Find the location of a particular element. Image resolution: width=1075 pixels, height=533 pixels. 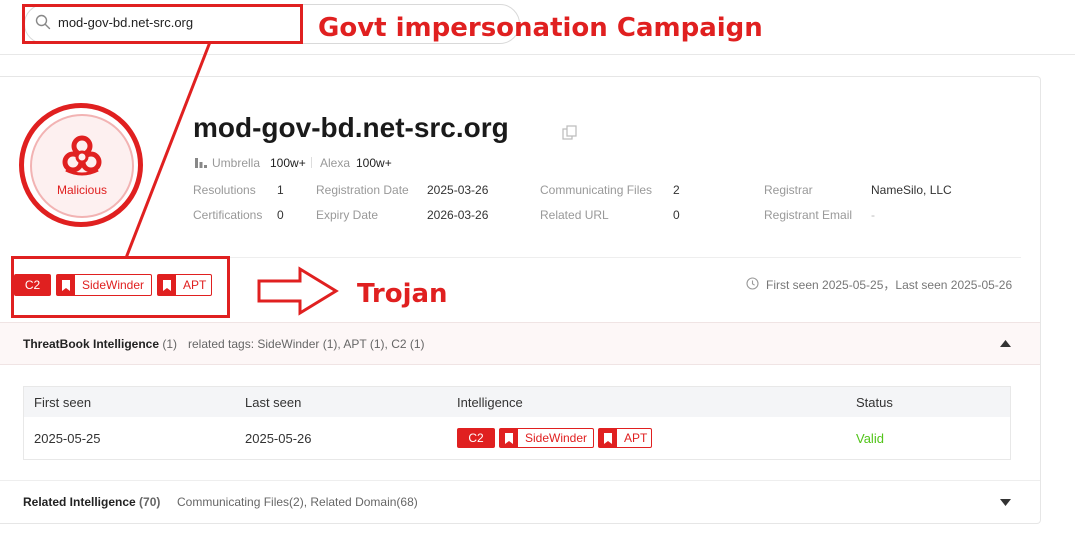

annotation-campaign-label: Govt impersonation Campaign is located at coordinates (540, 28).